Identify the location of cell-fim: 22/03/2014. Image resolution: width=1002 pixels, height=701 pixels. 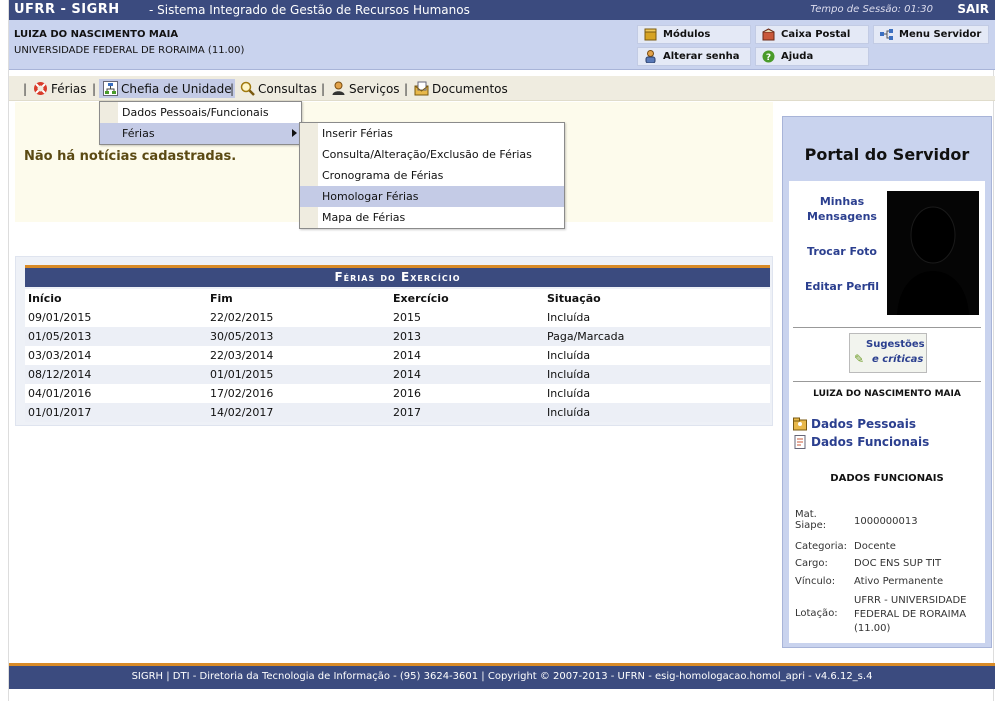
(298, 355).